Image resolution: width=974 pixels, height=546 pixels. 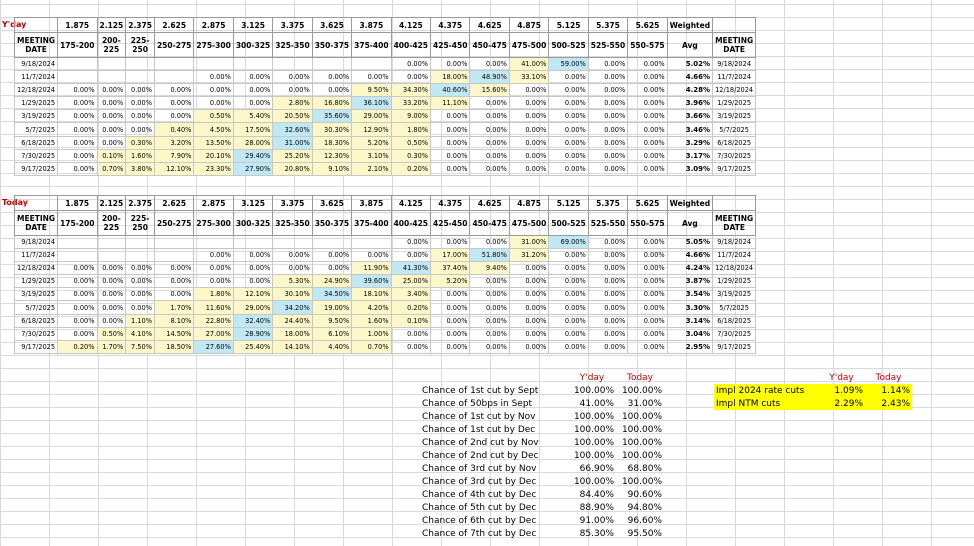 I want to click on summary-yday-value: 100.00%, so click(x=593, y=442).